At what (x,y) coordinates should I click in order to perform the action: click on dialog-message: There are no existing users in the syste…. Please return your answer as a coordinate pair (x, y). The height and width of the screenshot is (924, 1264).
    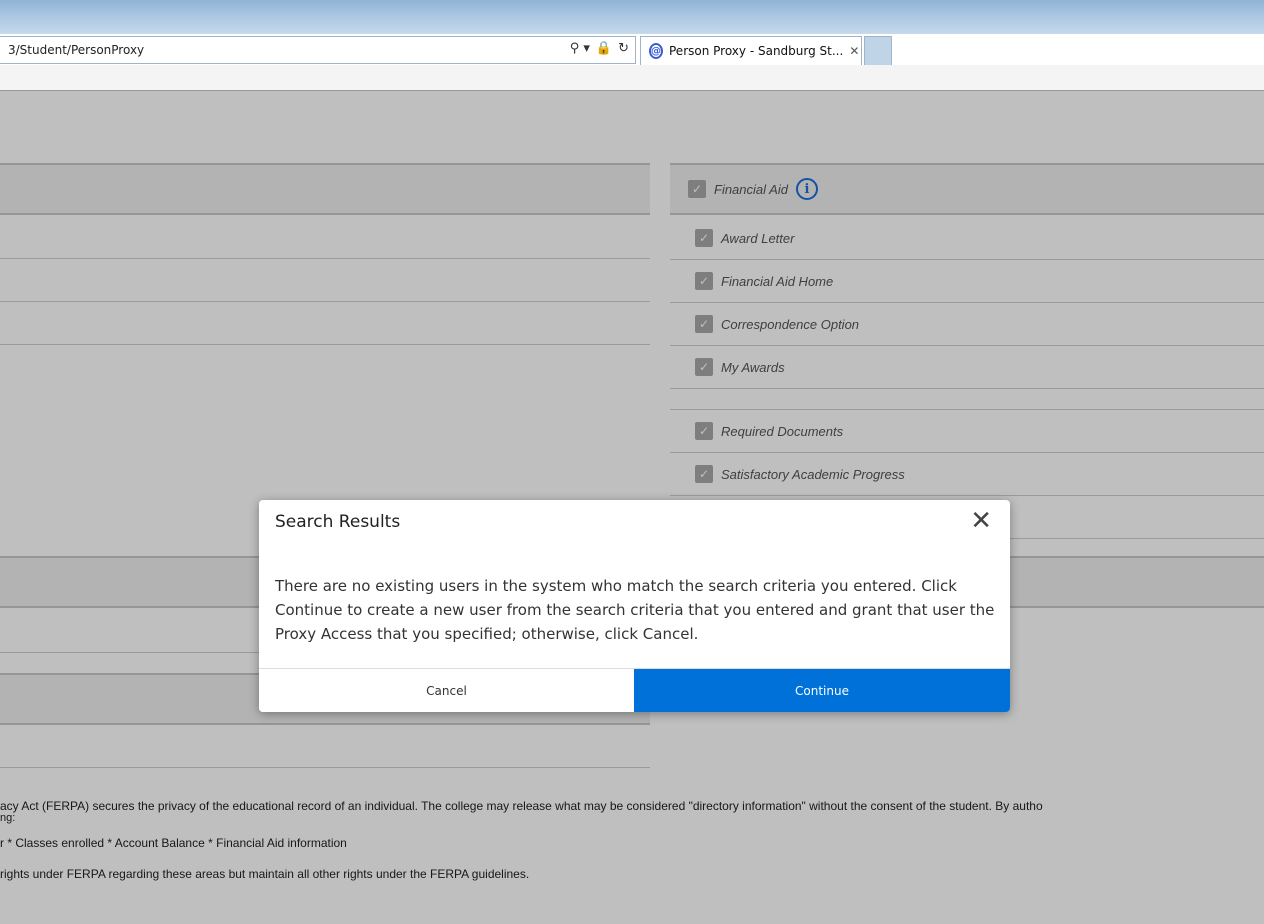
    Looking at the image, I should click on (635, 610).